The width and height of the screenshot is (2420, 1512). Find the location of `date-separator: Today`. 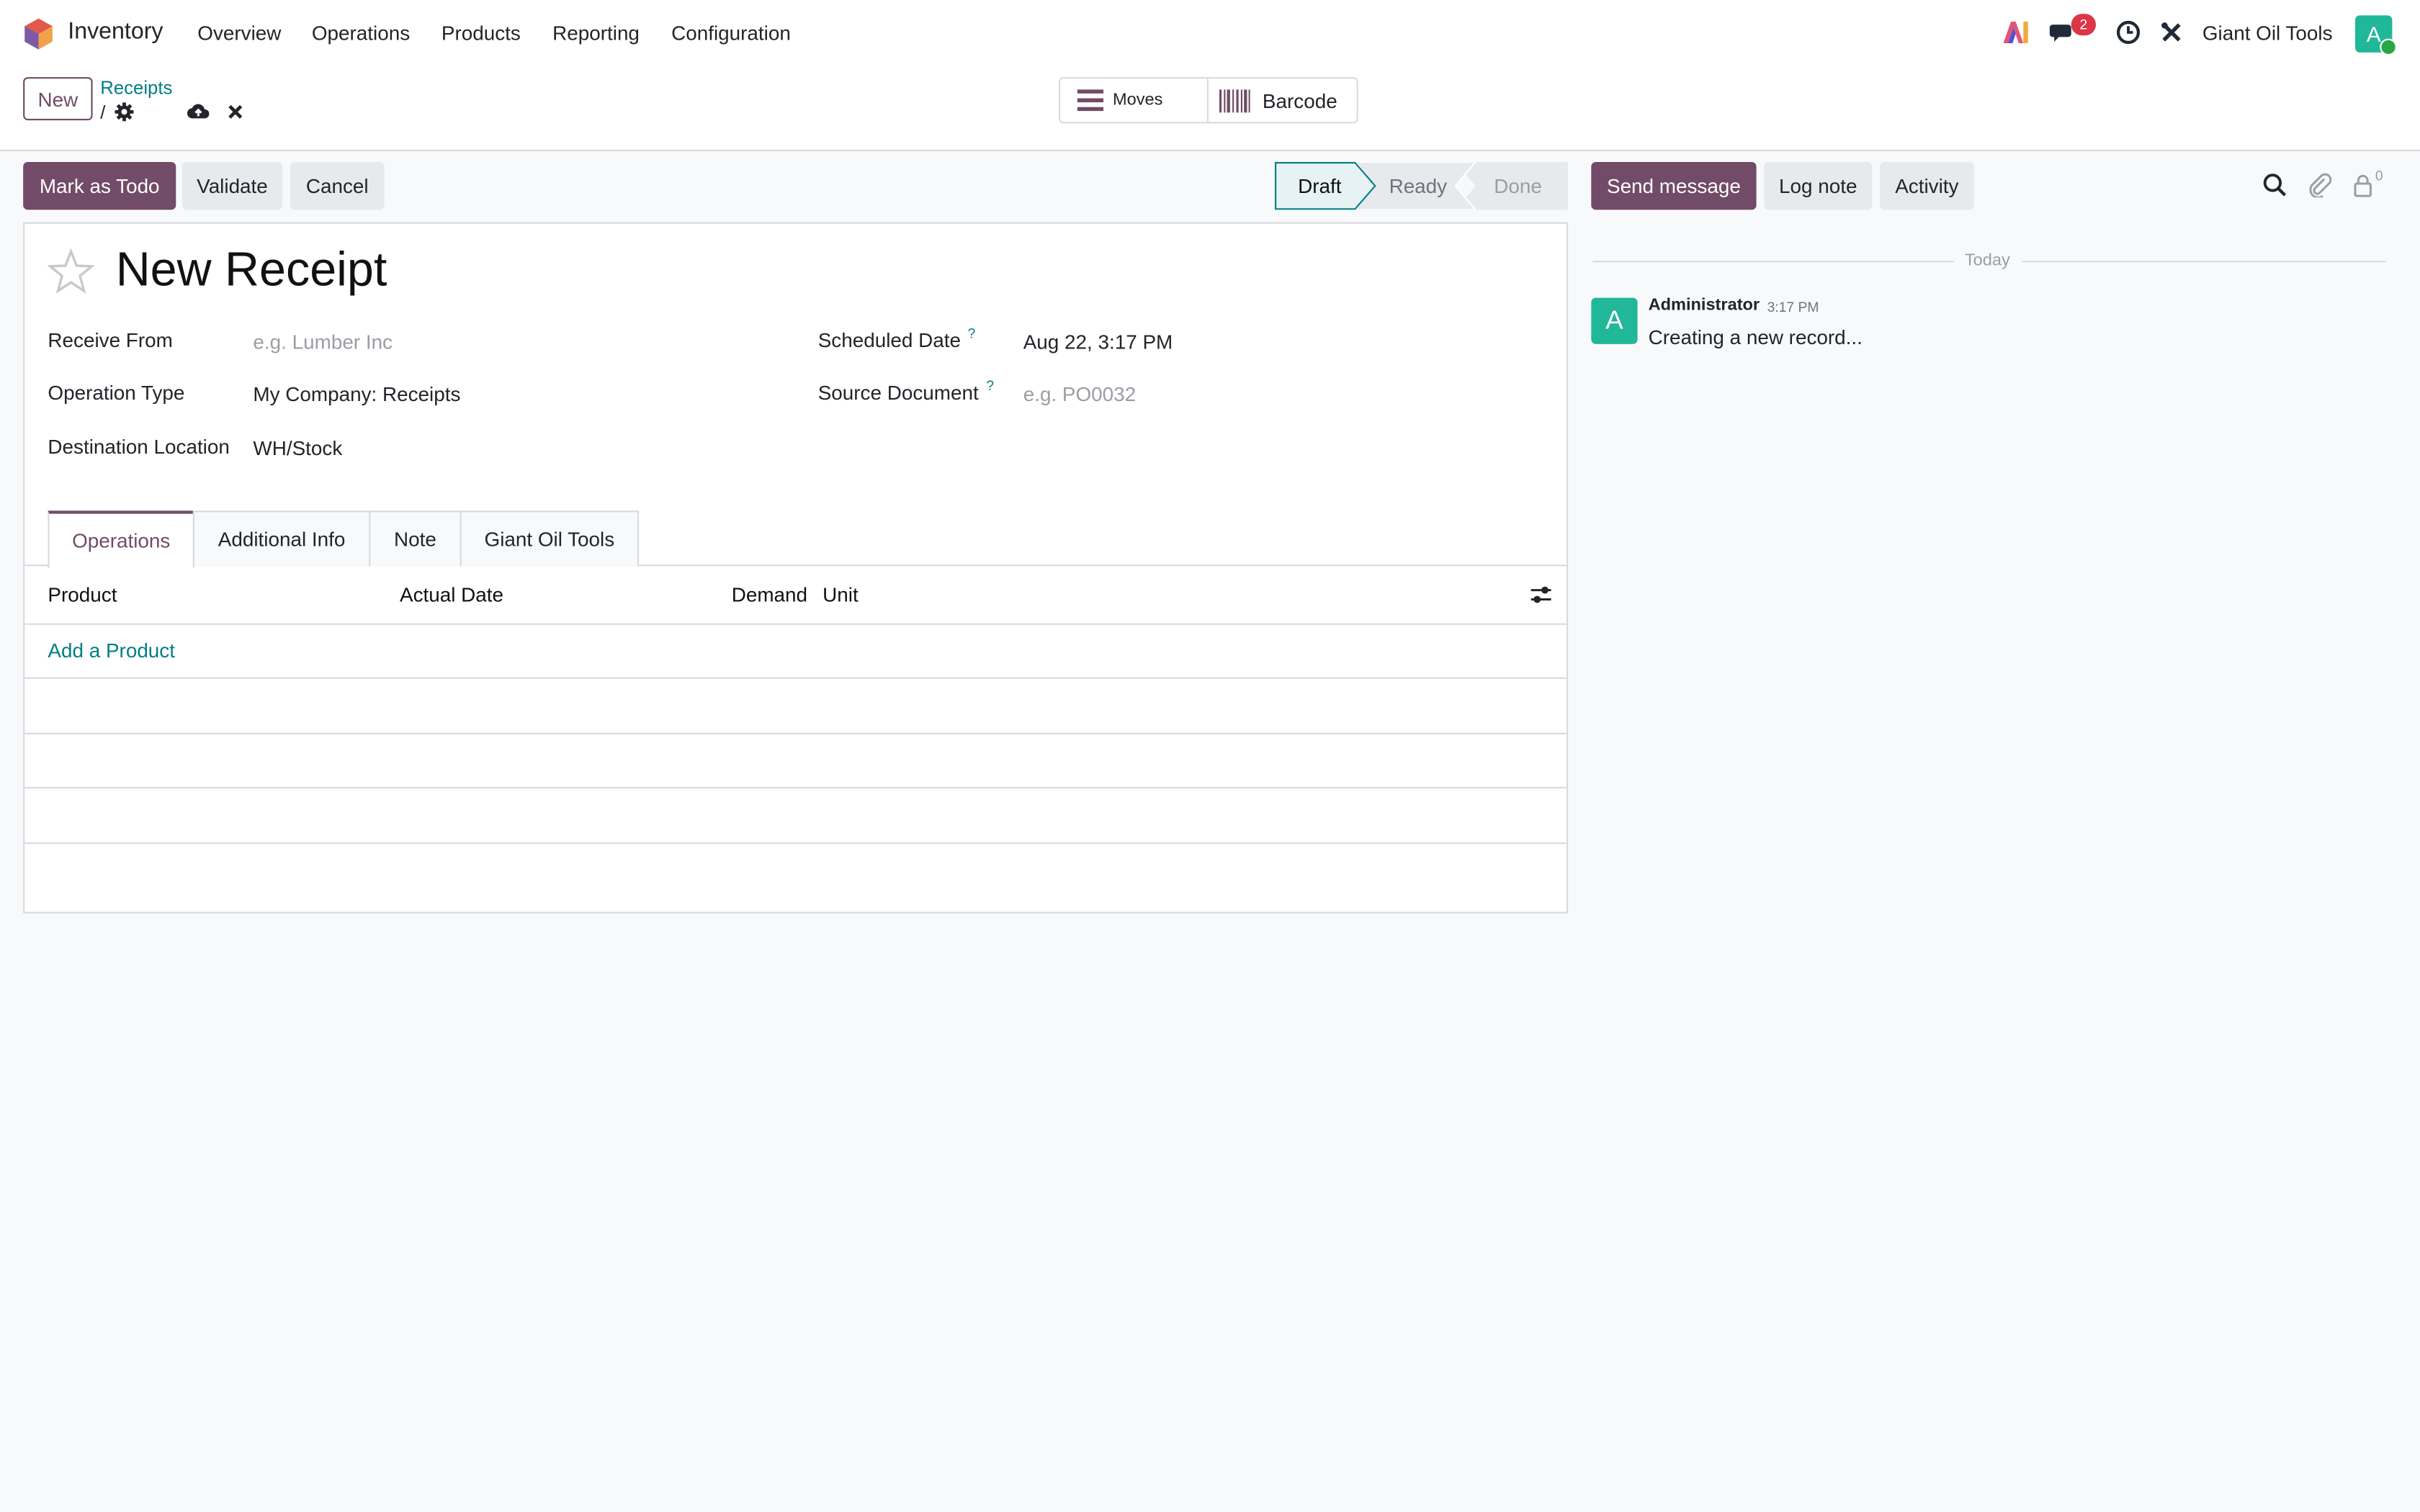

date-separator: Today is located at coordinates (1987, 260).